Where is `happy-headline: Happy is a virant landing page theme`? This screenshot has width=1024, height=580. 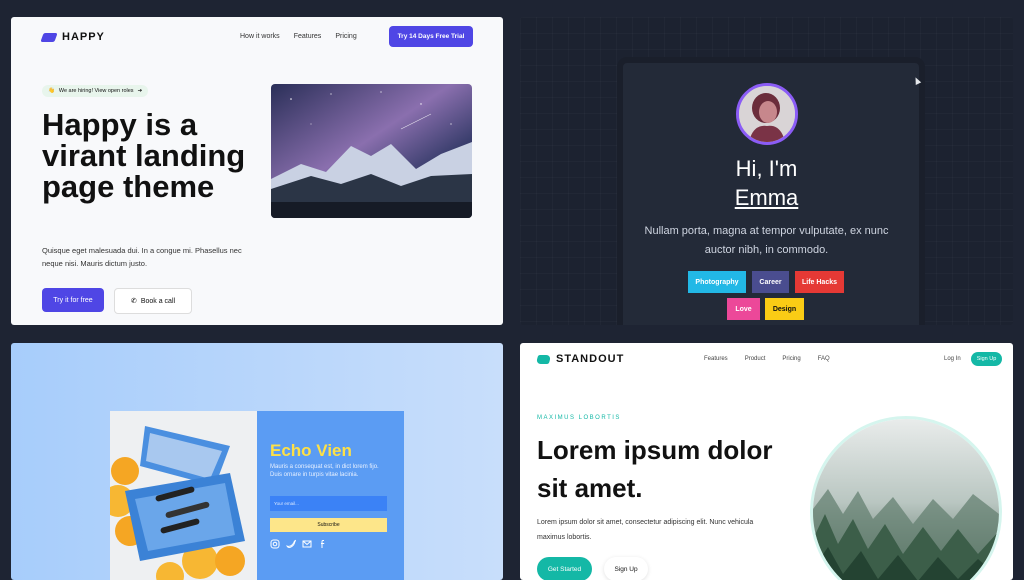 happy-headline: Happy is a virant landing page theme is located at coordinates (144, 155).